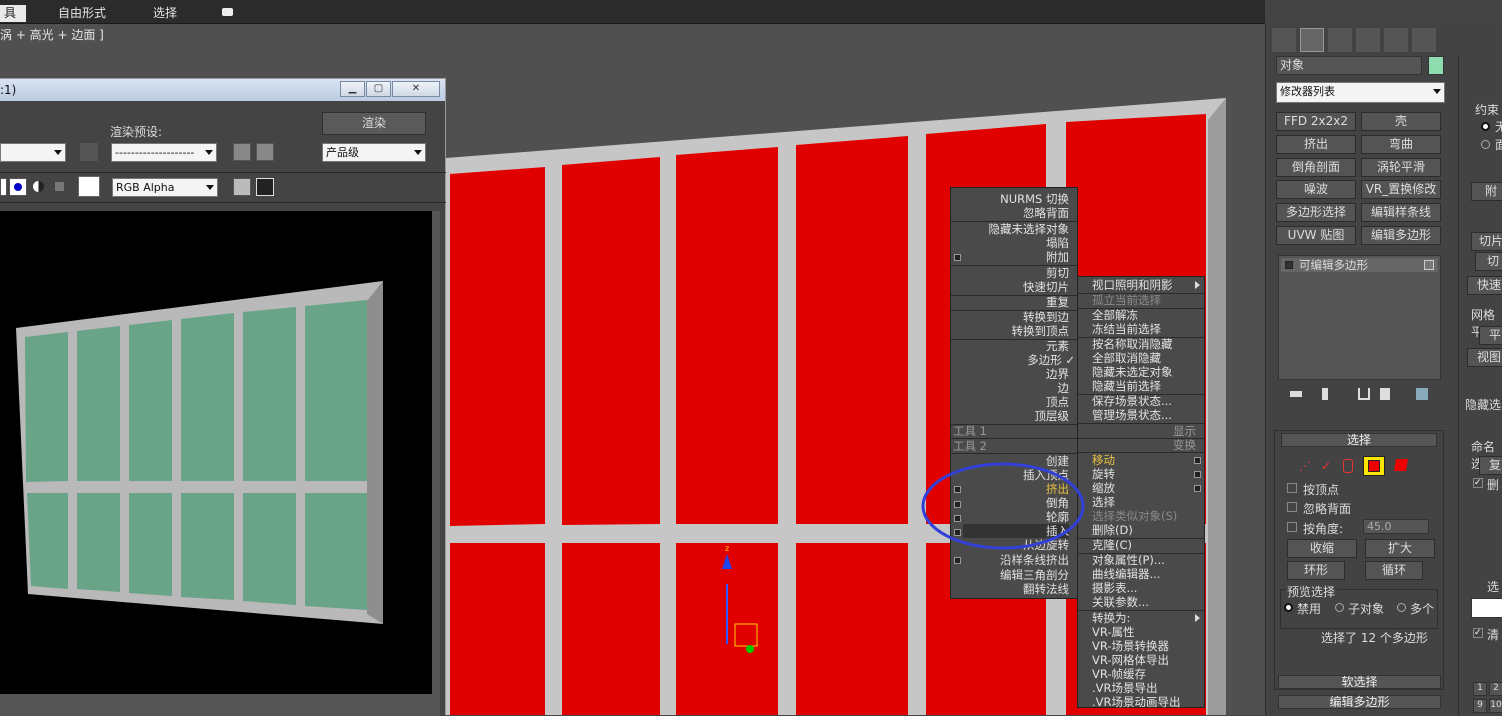 Image resolution: width=1502 pixels, height=716 pixels. What do you see at coordinates (1306, 466) in the screenshot?
I see `vertex-mode-icon: ⋰` at bounding box center [1306, 466].